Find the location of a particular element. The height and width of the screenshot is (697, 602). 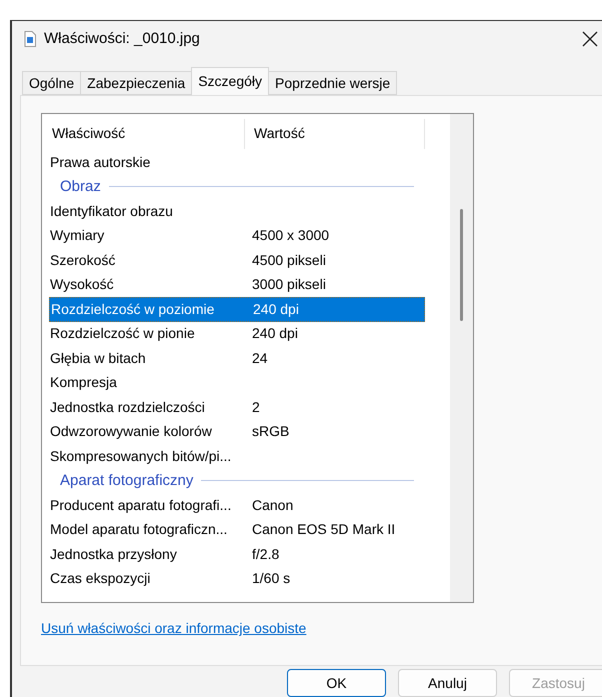

property-value: sRGB is located at coordinates (271, 432).